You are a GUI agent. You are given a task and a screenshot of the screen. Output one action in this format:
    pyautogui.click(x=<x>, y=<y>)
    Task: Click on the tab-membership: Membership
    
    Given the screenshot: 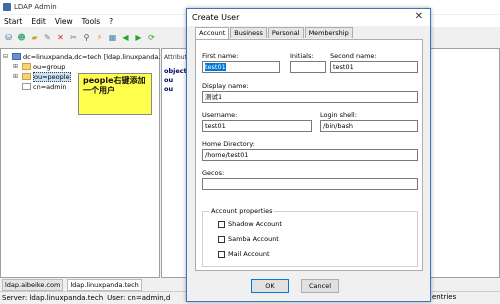 What is the action you would take?
    pyautogui.click(x=328, y=32)
    